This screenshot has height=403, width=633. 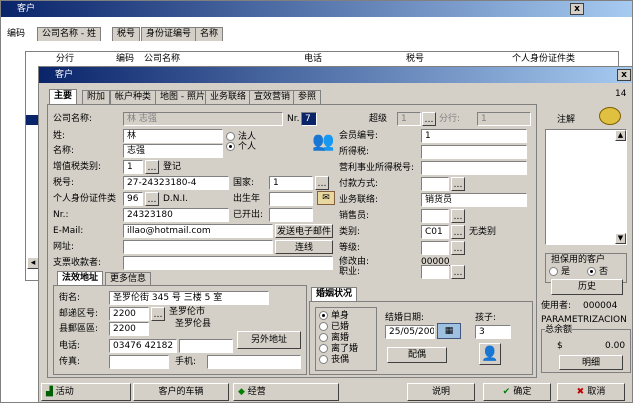 I want to click on name-field: 志强, so click(x=173, y=151).